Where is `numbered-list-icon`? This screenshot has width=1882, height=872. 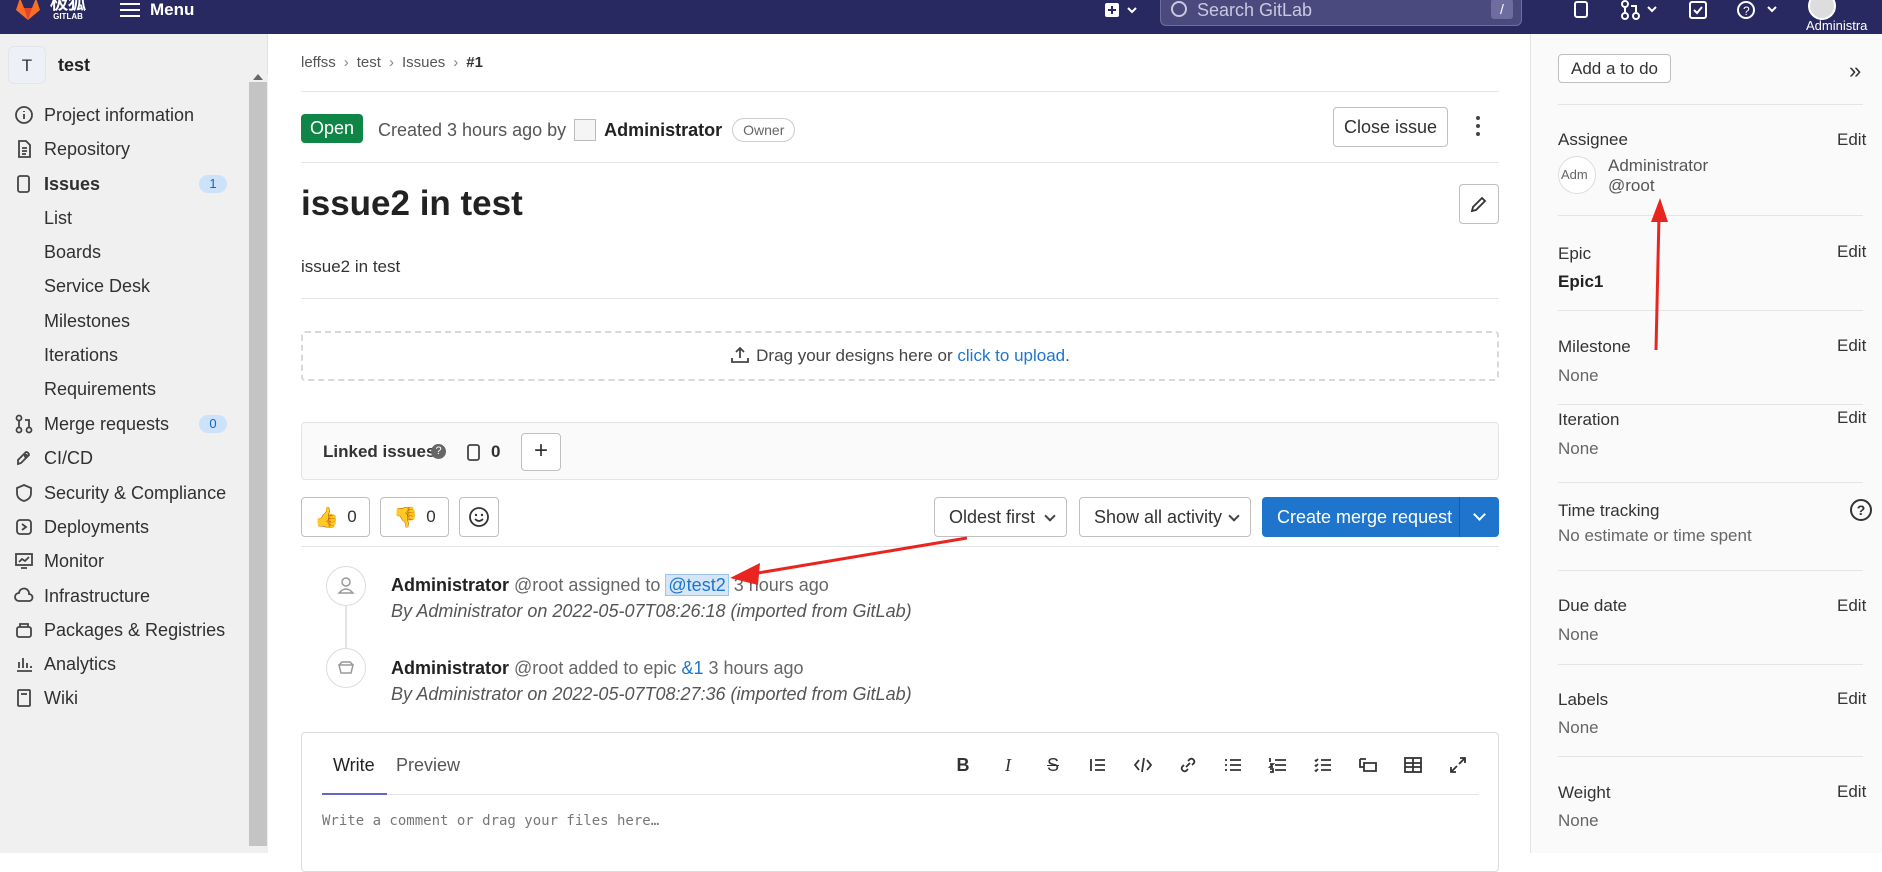
numbered-list-icon is located at coordinates (1278, 766).